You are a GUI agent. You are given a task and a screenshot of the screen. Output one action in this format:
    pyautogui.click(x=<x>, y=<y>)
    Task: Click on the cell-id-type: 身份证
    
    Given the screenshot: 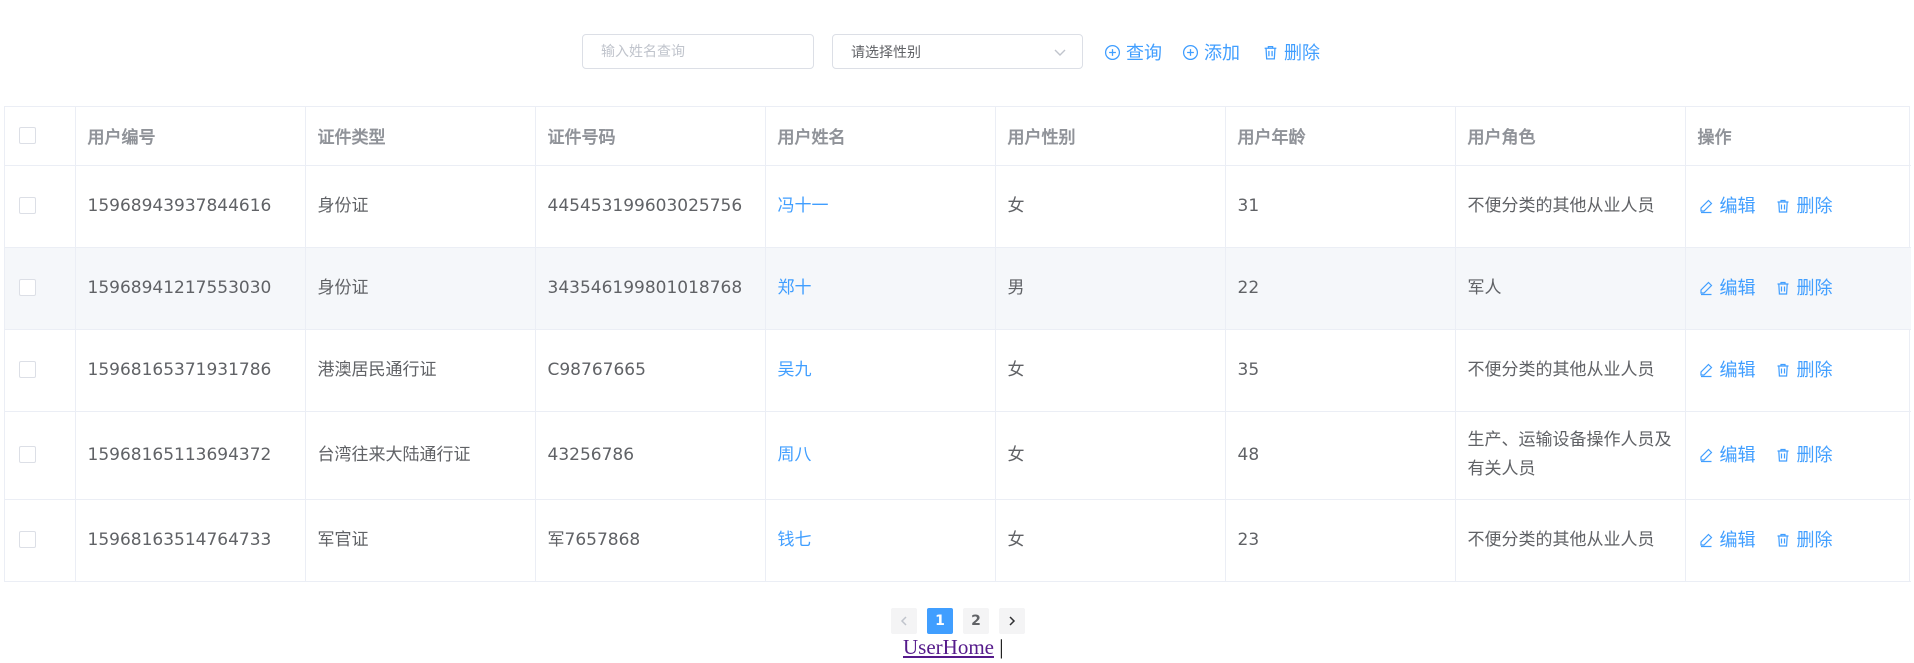 What is the action you would take?
    pyautogui.click(x=420, y=206)
    